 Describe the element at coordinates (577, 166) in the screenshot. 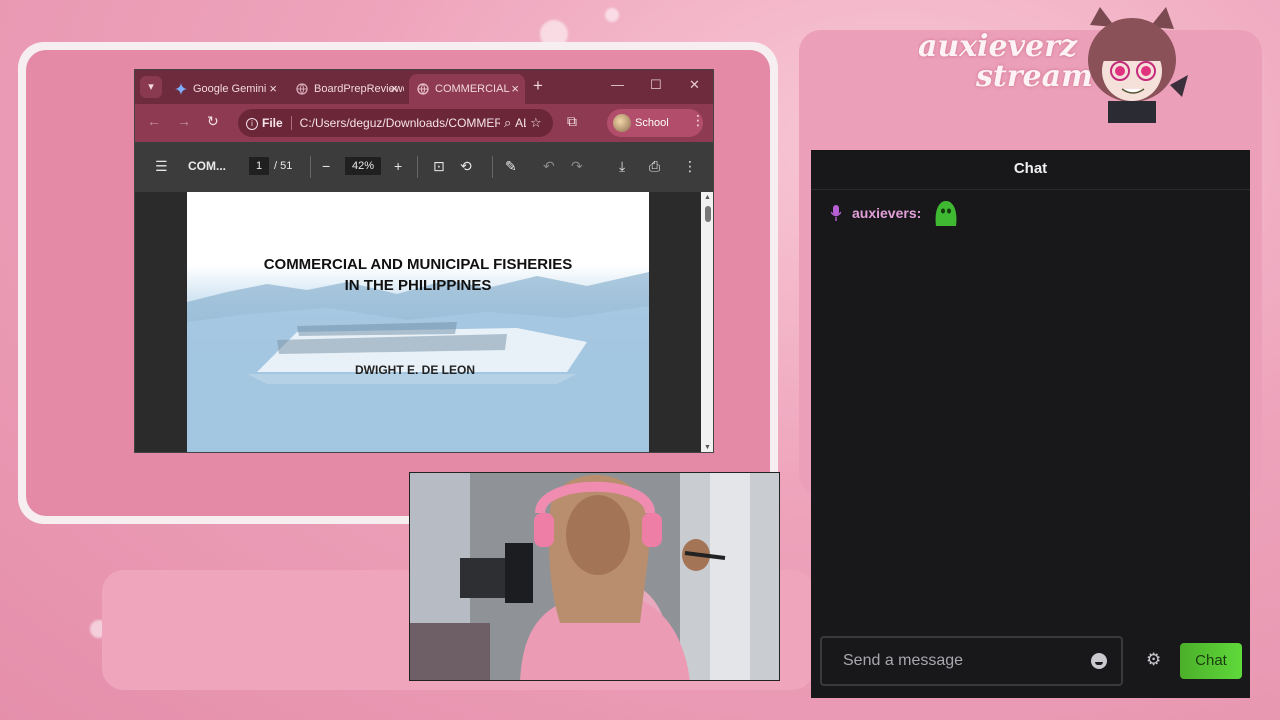

I see `redo-icon: ↷` at that location.